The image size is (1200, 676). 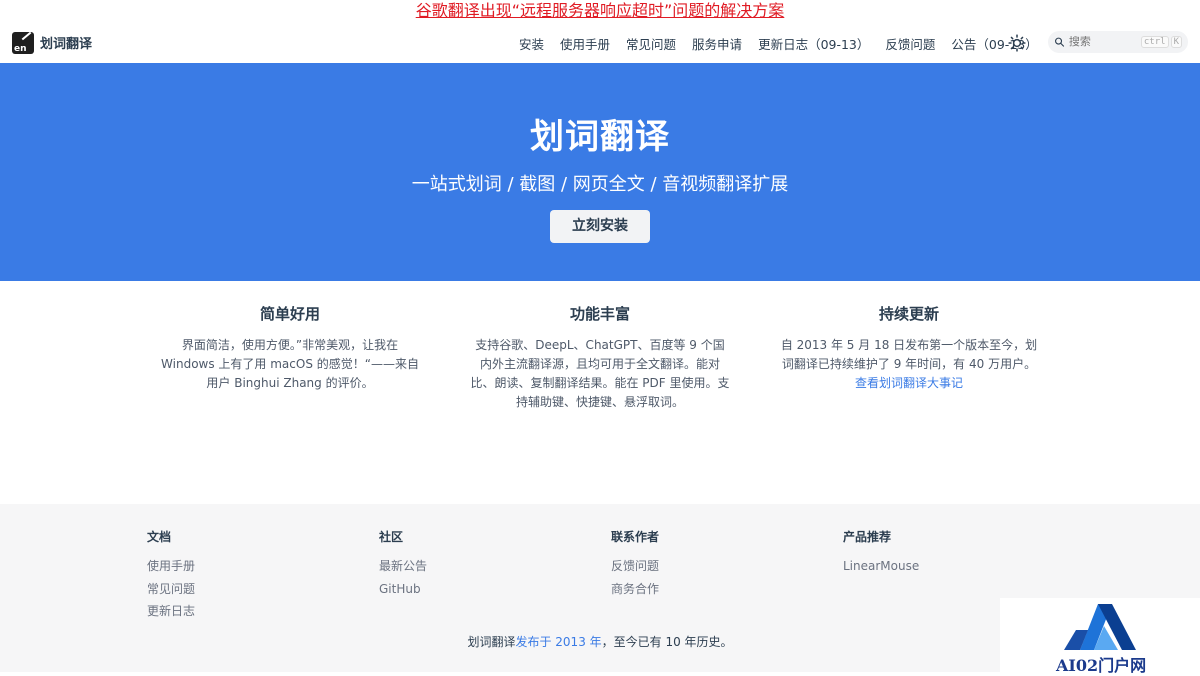 What do you see at coordinates (391, 537) in the screenshot?
I see `footer-col-title: 社区` at bounding box center [391, 537].